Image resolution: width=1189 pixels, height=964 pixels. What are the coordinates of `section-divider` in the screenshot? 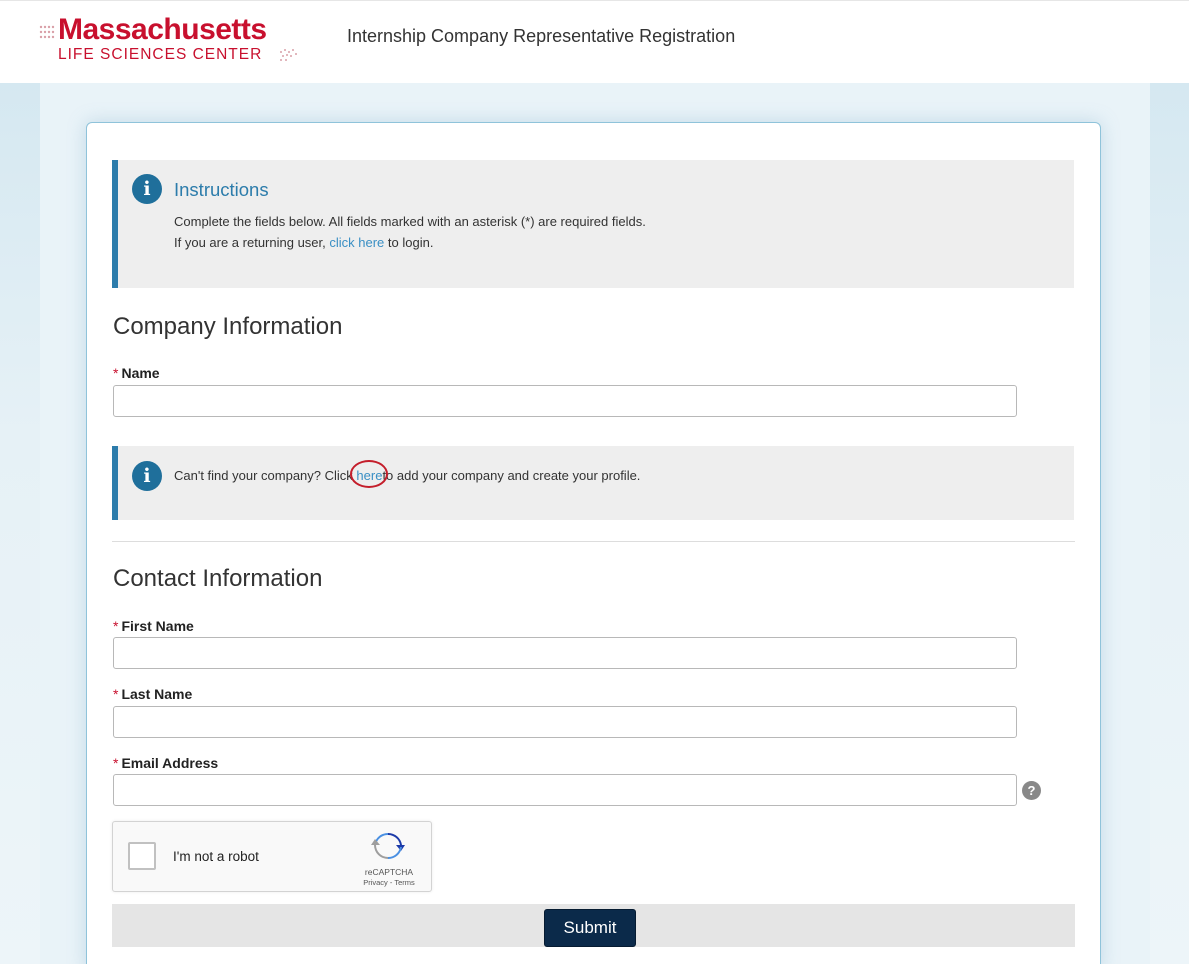 It's located at (593, 541).